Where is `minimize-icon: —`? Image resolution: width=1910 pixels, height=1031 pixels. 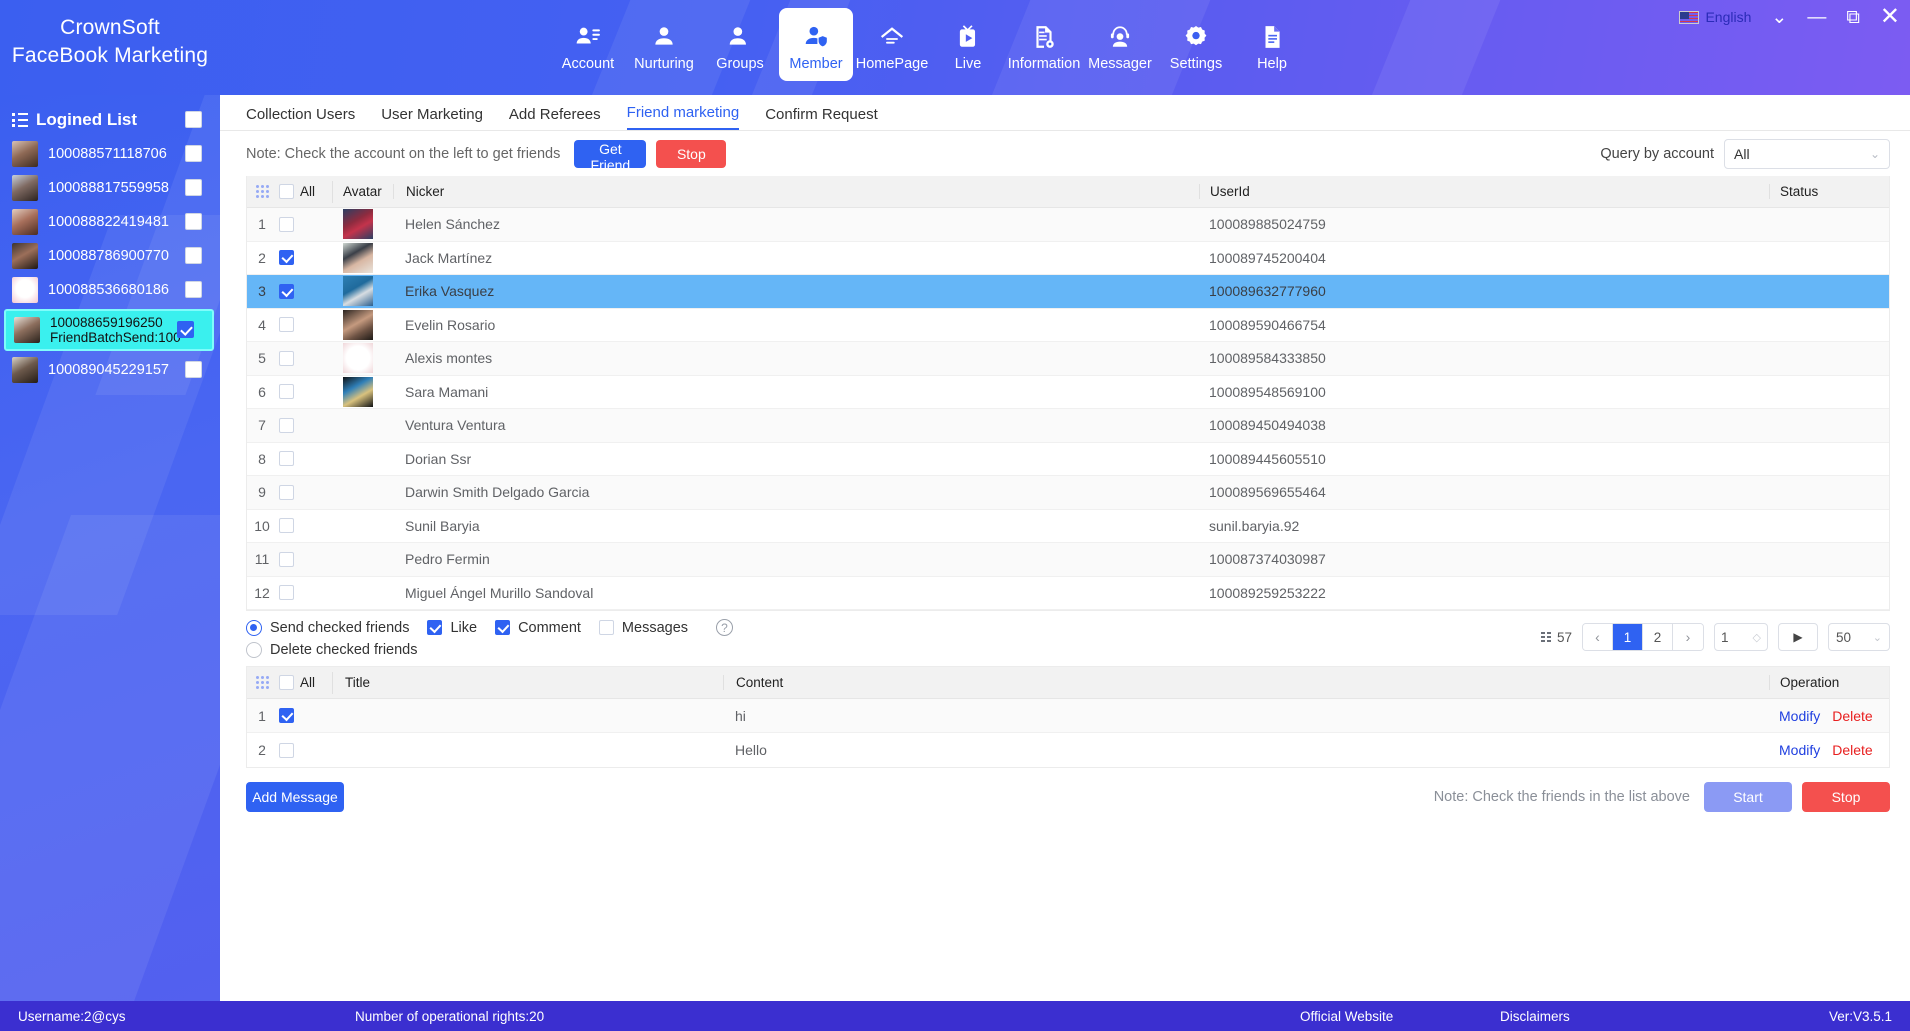 minimize-icon: — is located at coordinates (1816, 17).